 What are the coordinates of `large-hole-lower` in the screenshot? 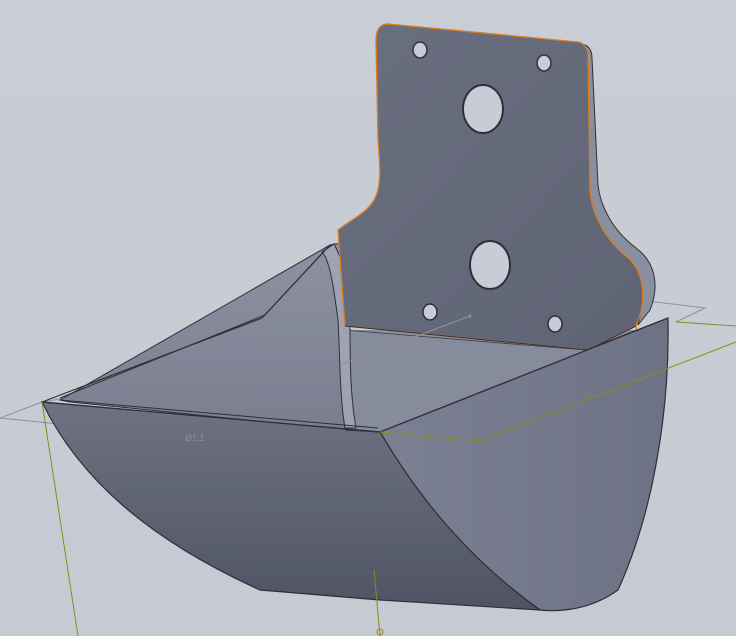 It's located at (490, 265).